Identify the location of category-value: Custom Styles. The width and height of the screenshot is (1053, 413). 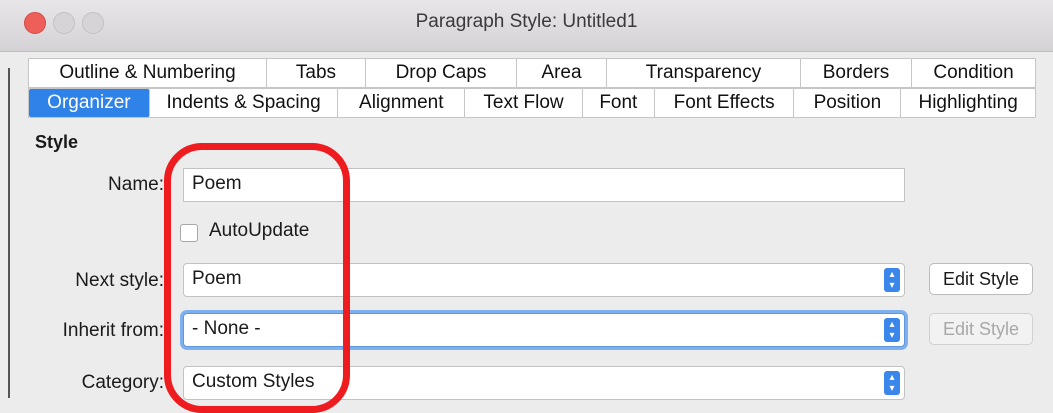
(253, 381).